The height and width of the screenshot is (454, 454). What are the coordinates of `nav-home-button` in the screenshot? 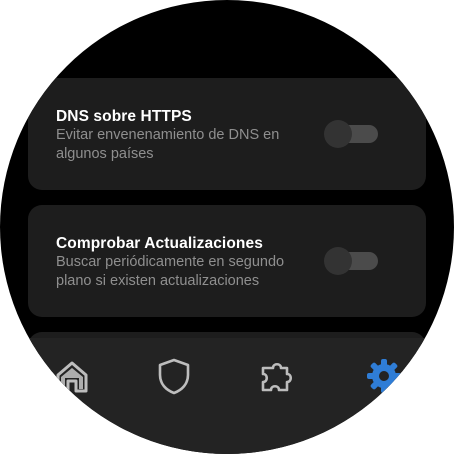 It's located at (72, 376).